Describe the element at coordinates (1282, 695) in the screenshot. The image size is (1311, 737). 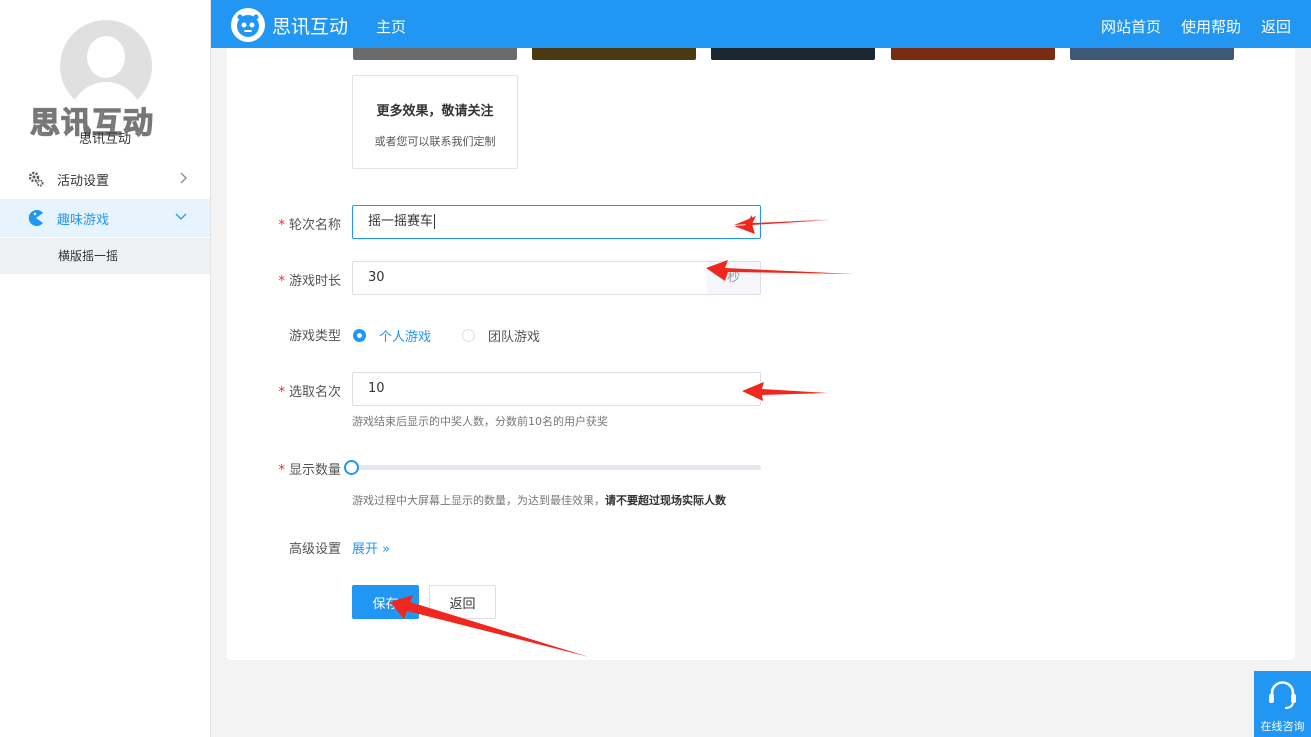
I see `headset-icon` at that location.